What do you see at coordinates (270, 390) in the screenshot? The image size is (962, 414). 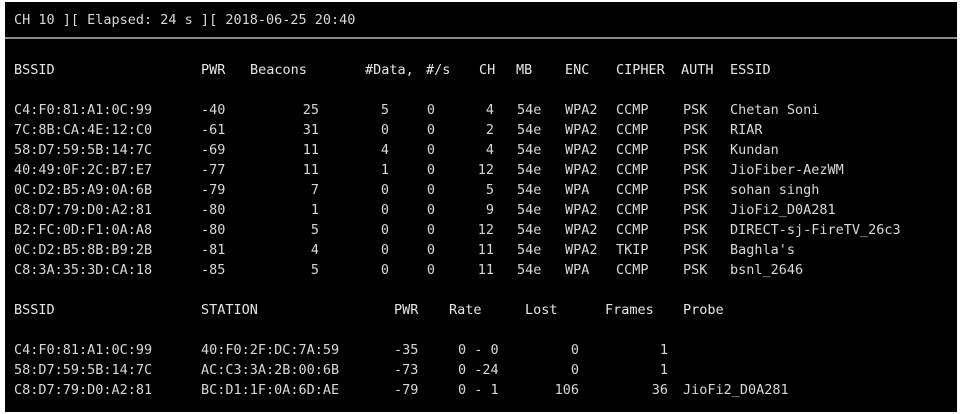 I see `cell-station: BC:D1:1F:0A:6D:AE` at bounding box center [270, 390].